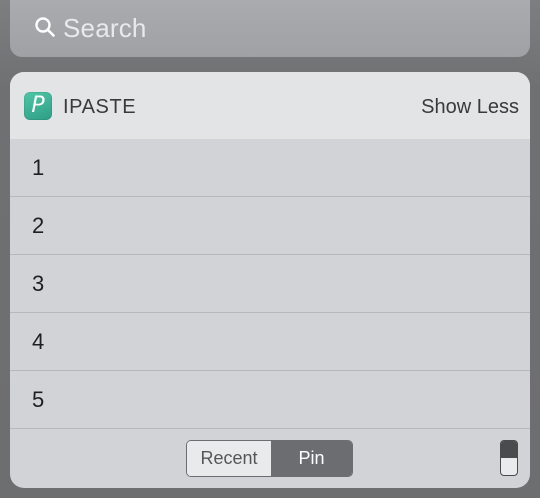  What do you see at coordinates (270, 342) in the screenshot?
I see `clip-list-item: 4` at bounding box center [270, 342].